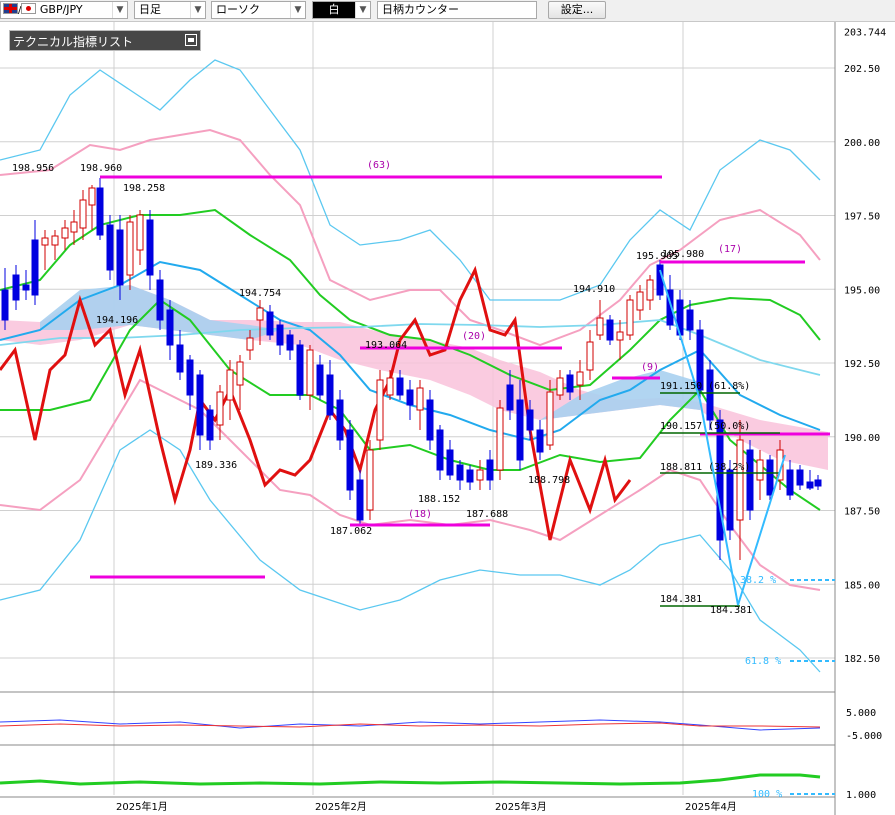  I want to click on y-tick-label: 187.50, so click(862, 512).